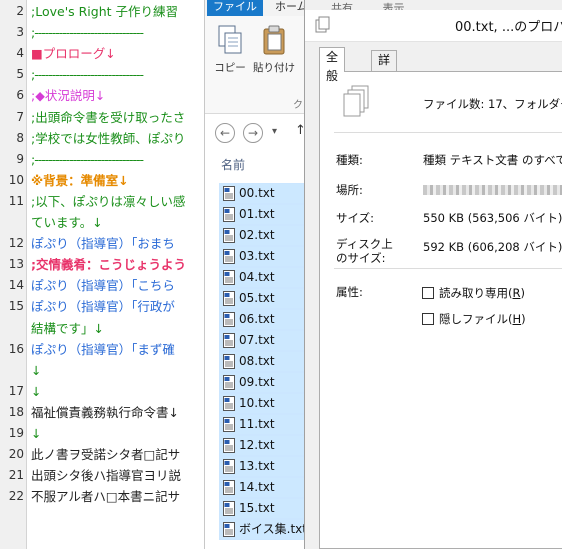 Image resolution: width=562 pixels, height=549 pixels. Describe the element at coordinates (108, 117) in the screenshot. I see `line-text: ;出頭命令書を受け取ったさ` at that location.